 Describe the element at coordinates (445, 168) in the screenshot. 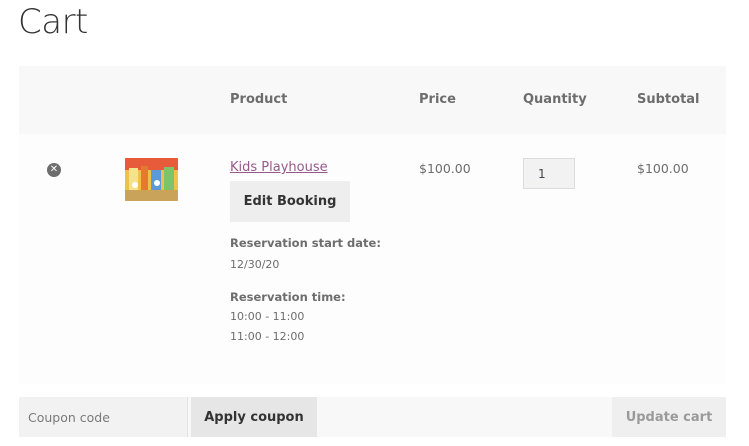

I see `item-price: $100.00` at that location.